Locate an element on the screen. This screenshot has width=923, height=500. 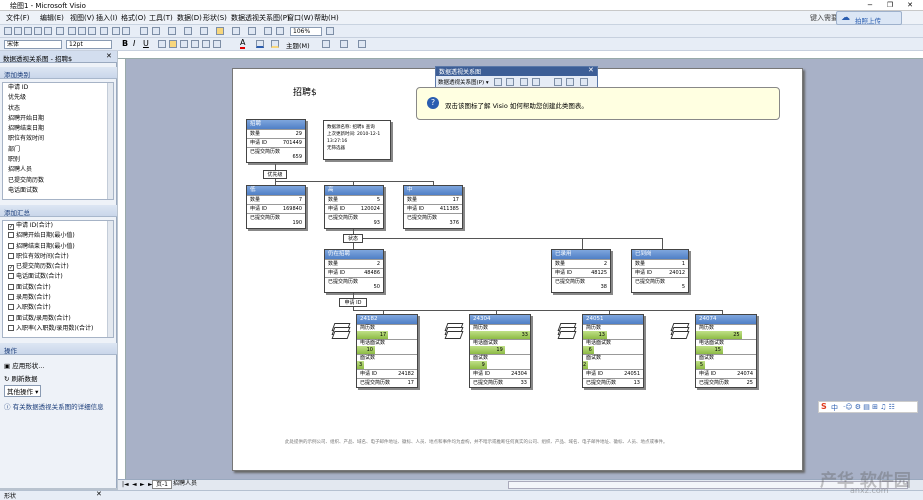
horizontal-ruler is located at coordinates (520, 55).